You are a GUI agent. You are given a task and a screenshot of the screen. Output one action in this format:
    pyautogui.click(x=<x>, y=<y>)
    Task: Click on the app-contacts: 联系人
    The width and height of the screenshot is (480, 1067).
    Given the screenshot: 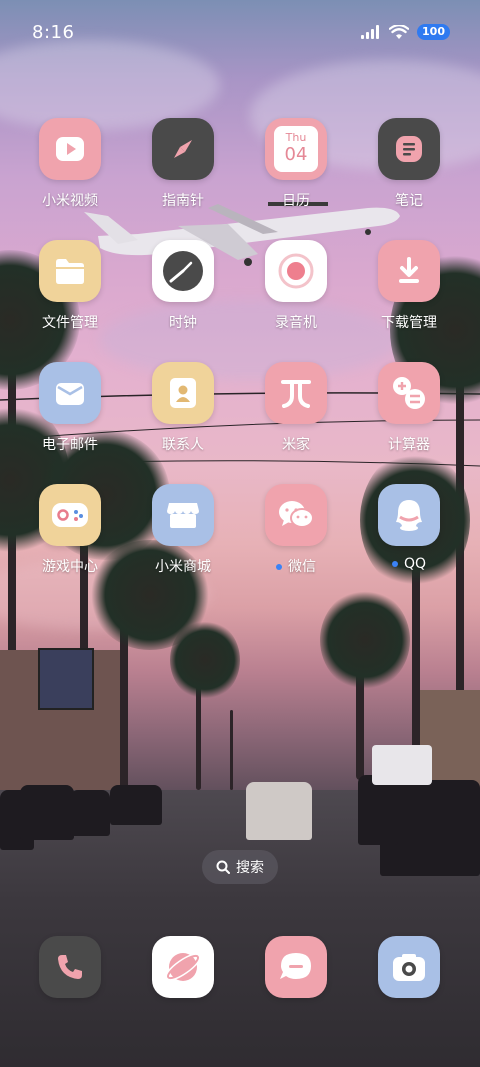 What is the action you would take?
    pyautogui.click(x=183, y=408)
    